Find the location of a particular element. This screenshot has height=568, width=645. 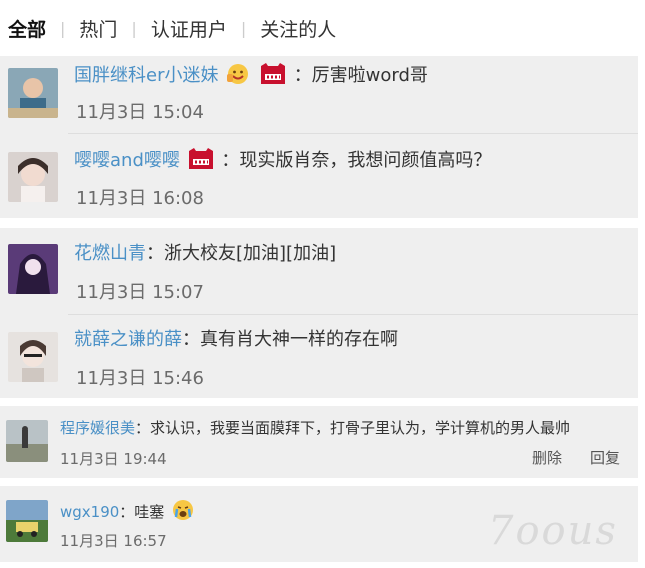

comment-text-line: wgx190：哇塞 is located at coordinates (128, 510).